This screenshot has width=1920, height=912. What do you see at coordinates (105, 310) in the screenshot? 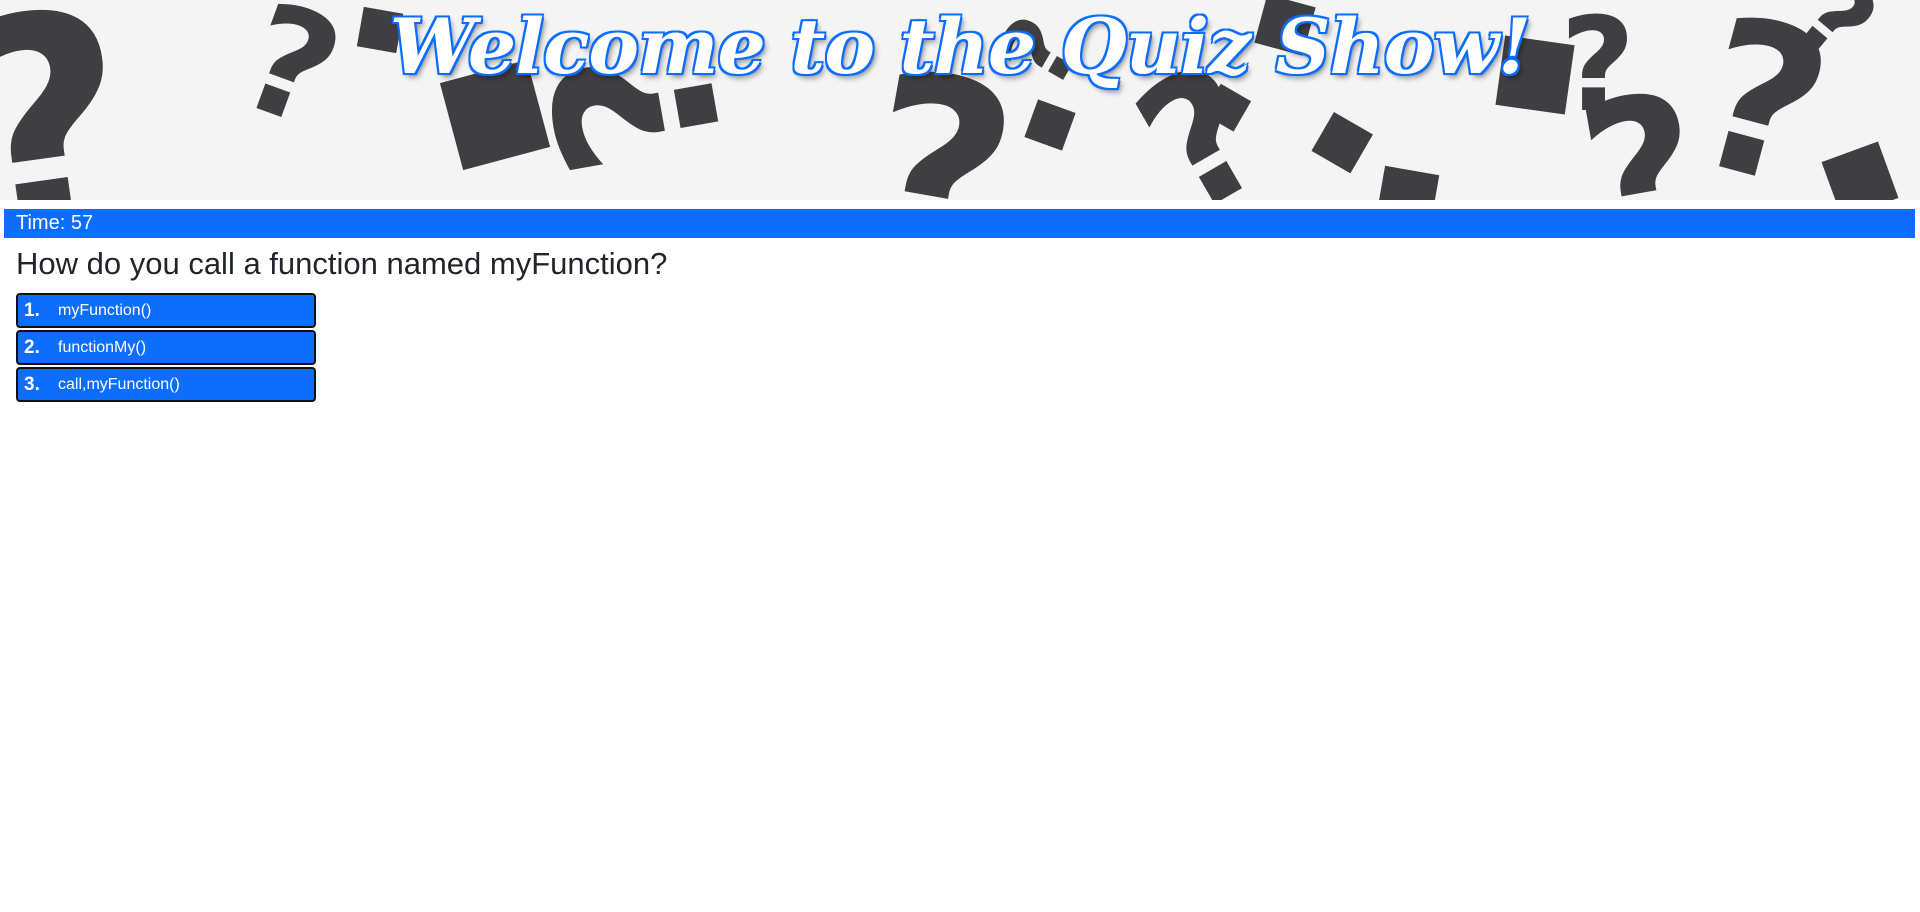
I see `answer-label: myFunction()` at bounding box center [105, 310].